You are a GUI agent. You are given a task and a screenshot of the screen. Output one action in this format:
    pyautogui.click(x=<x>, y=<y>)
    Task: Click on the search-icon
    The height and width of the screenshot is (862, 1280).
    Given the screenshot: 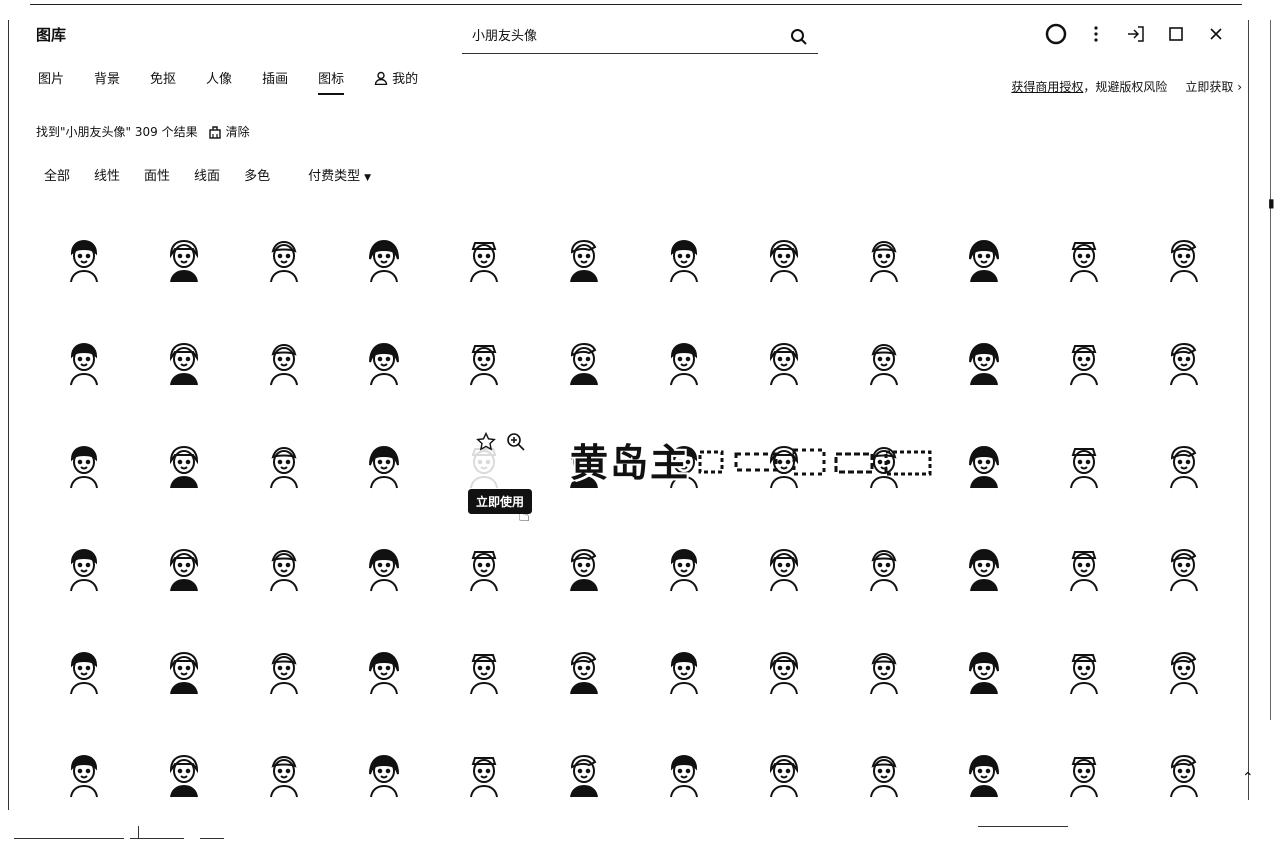 What is the action you would take?
    pyautogui.click(x=799, y=37)
    